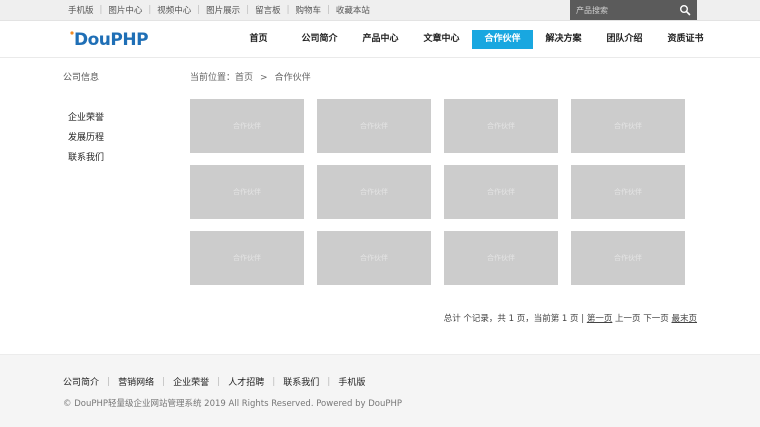 Image resolution: width=760 pixels, height=427 pixels. Describe the element at coordinates (563, 39) in the screenshot. I see `nav-solutions: 解决方案` at that location.